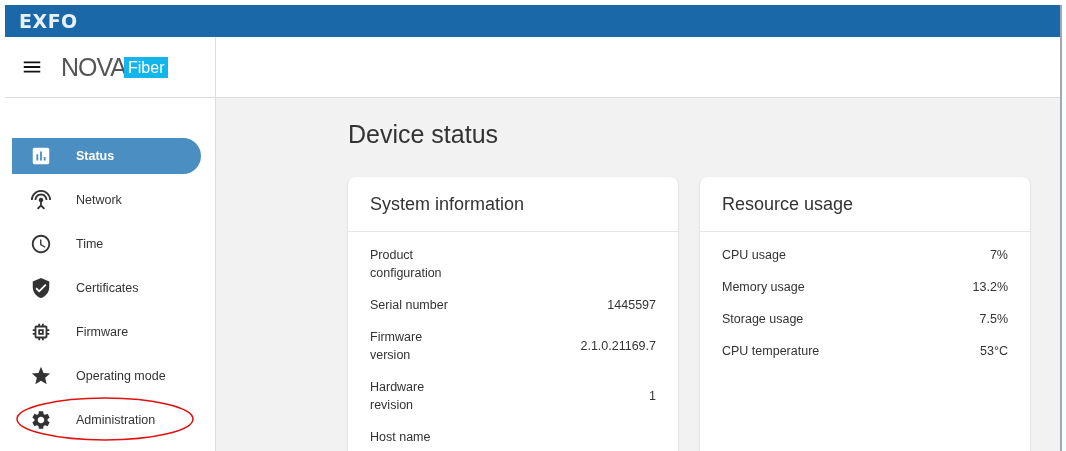 This screenshot has height=451, width=1066. Describe the element at coordinates (754, 255) in the screenshot. I see `row-label: CPU usage` at that location.